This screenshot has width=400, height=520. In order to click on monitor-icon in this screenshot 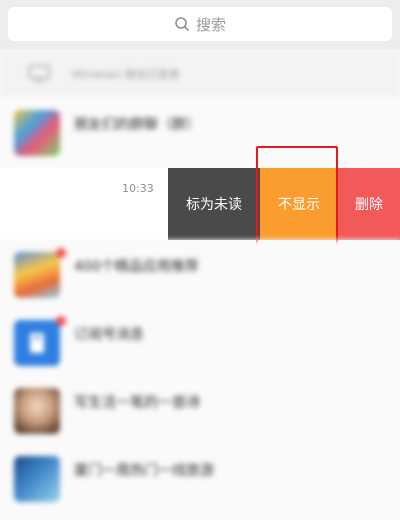, I will do `click(39, 74)`.